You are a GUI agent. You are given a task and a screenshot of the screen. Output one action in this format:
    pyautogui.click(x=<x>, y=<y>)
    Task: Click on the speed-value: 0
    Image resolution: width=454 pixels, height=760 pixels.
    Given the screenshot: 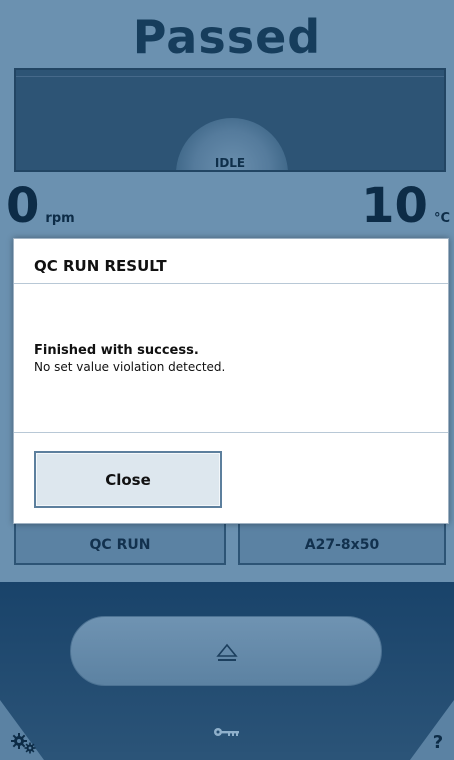 What is the action you would take?
    pyautogui.click(x=23, y=206)
    